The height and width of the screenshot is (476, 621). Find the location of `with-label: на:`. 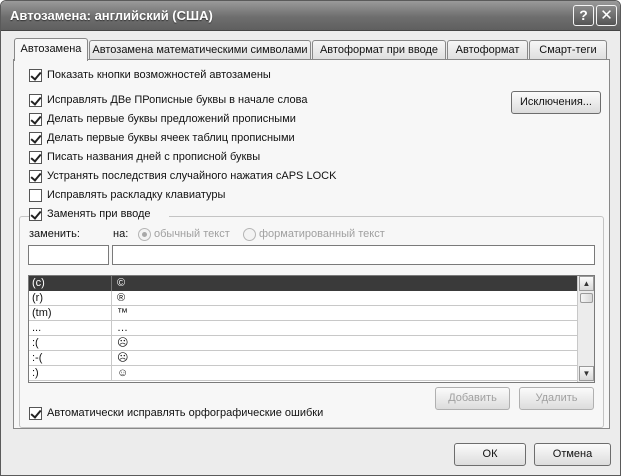

with-label: на: is located at coordinates (121, 234).